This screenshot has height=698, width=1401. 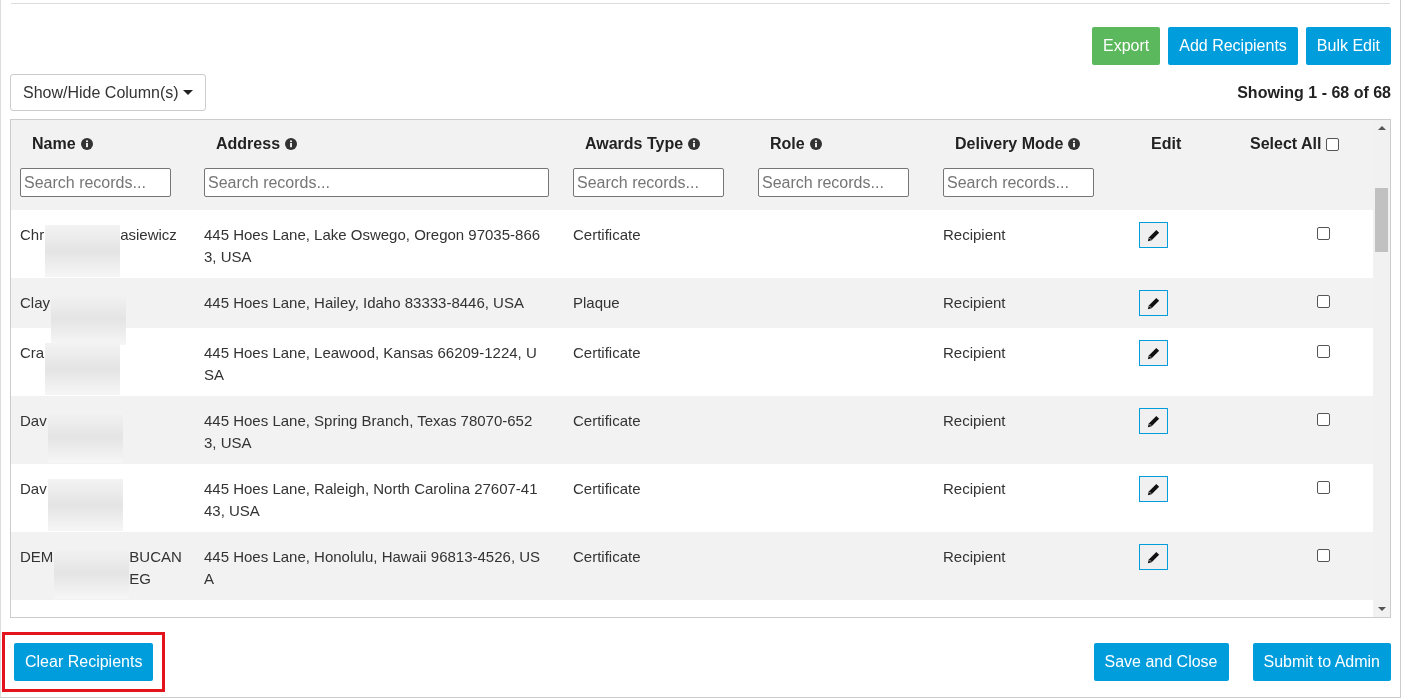 What do you see at coordinates (1161, 662) in the screenshot?
I see `footer-button: Save and Close` at bounding box center [1161, 662].